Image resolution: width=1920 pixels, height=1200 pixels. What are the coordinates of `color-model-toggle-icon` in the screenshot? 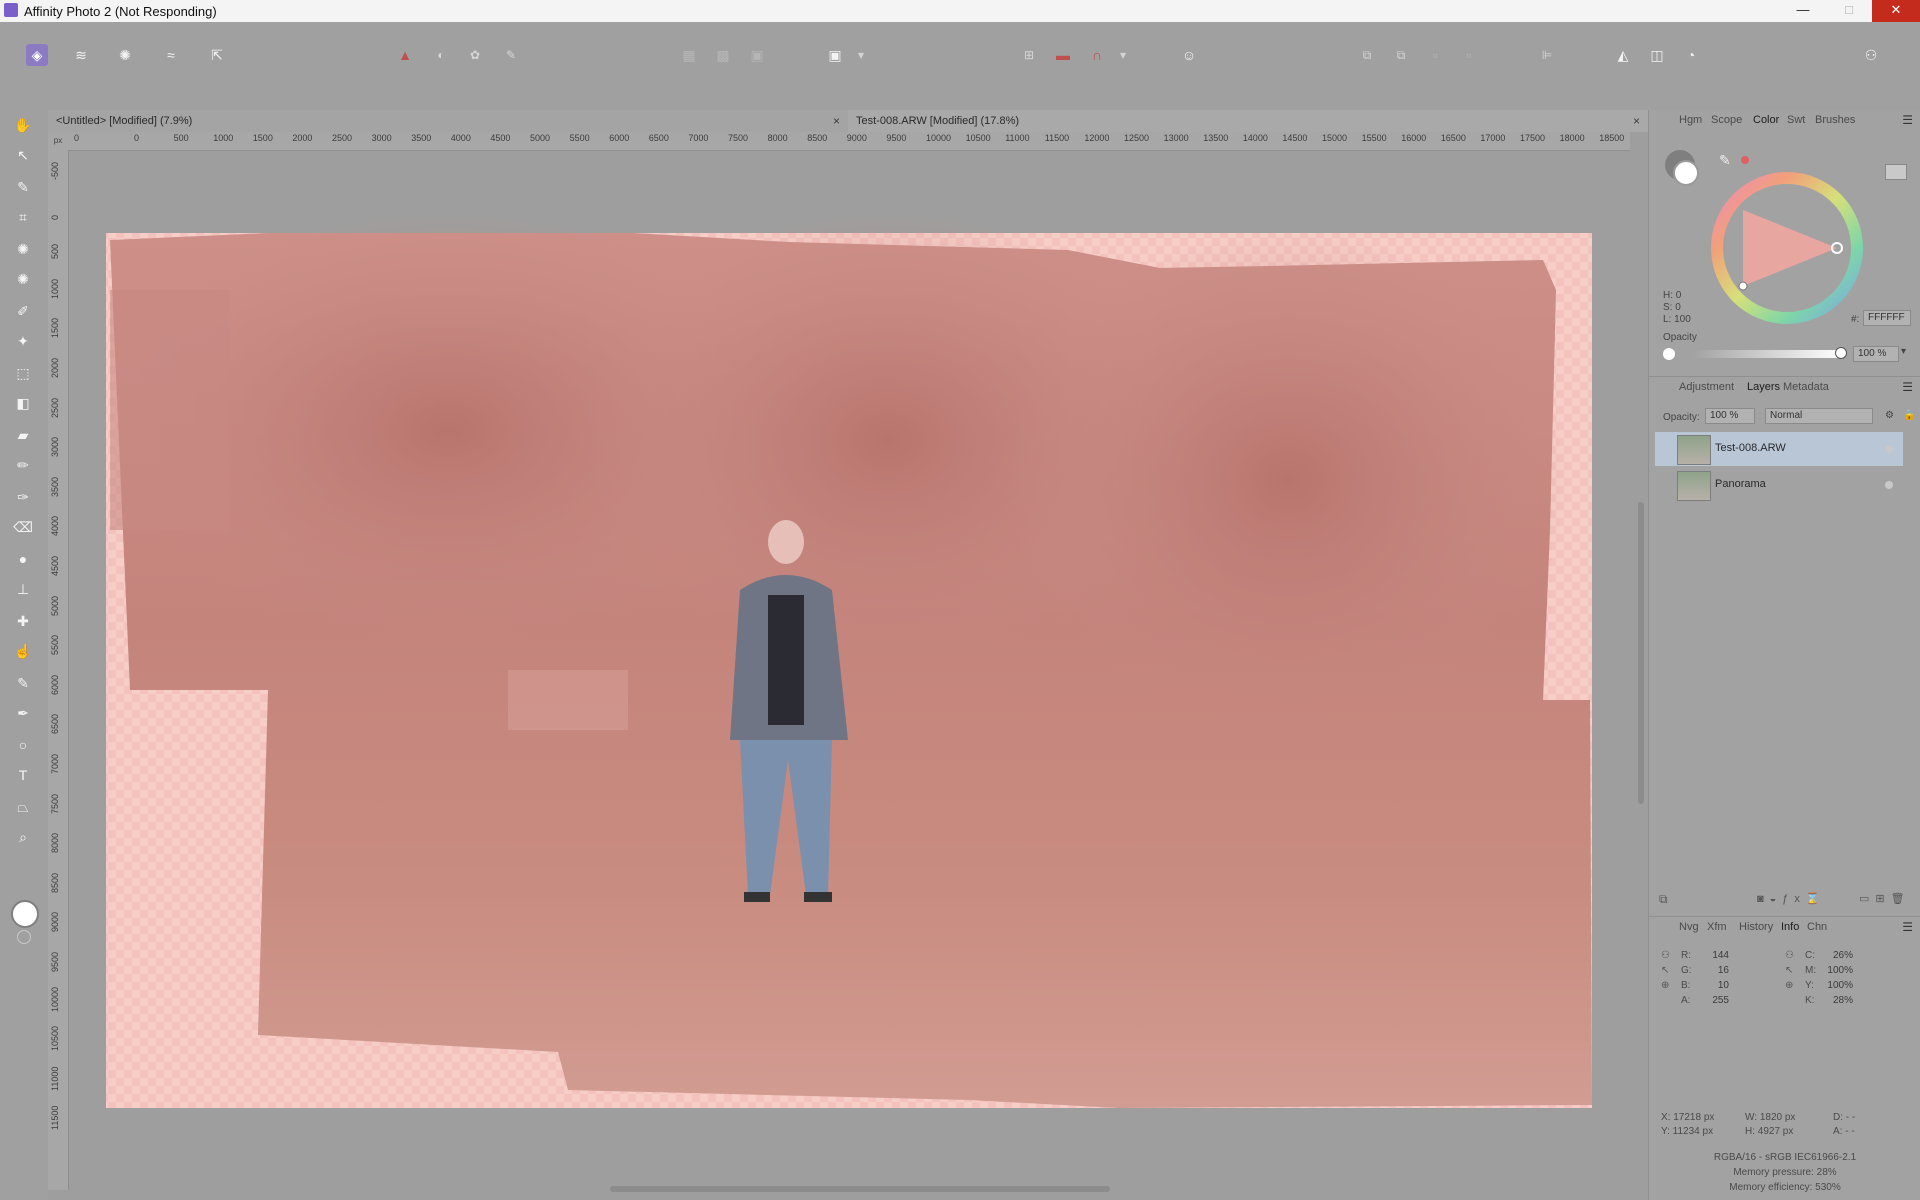 It's located at (1896, 172).